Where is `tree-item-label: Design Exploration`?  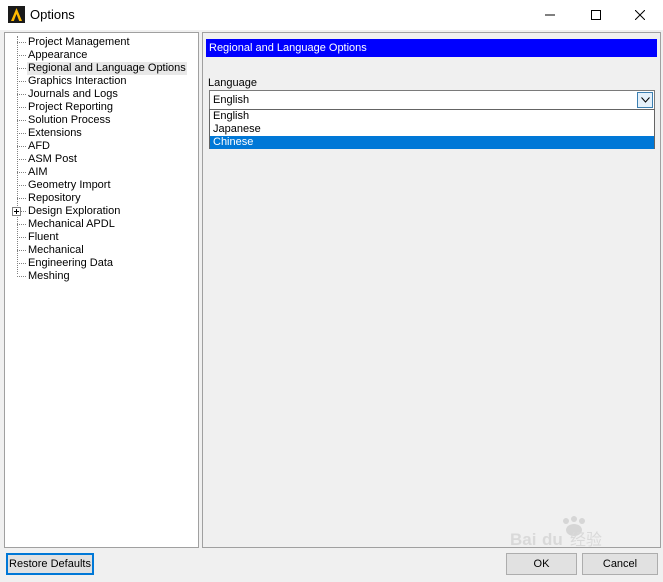
tree-item-label: Design Exploration is located at coordinates (74, 211).